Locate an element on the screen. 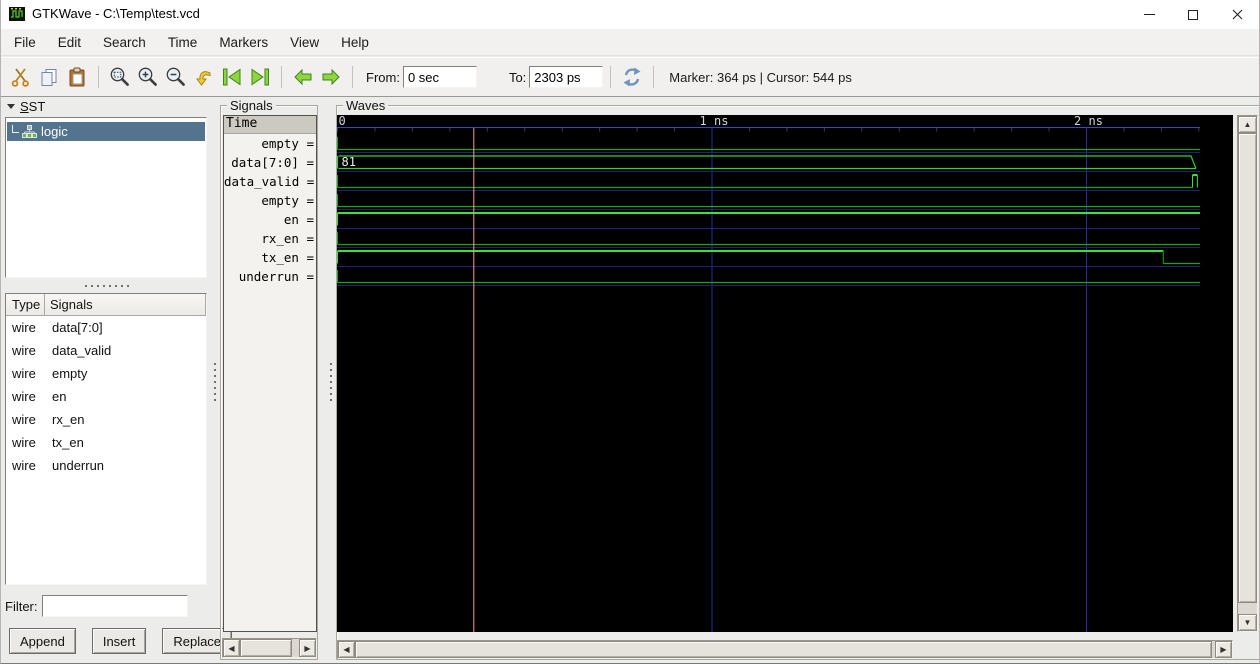 The height and width of the screenshot is (664, 1260). column-header-signals: Signals is located at coordinates (125, 305).